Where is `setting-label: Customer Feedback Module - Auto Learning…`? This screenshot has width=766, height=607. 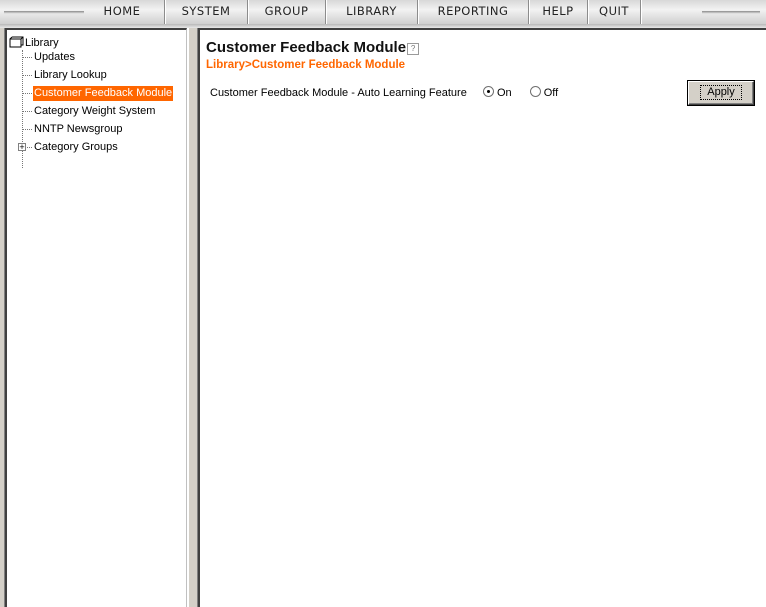 setting-label: Customer Feedback Module - Auto Learning… is located at coordinates (338, 93).